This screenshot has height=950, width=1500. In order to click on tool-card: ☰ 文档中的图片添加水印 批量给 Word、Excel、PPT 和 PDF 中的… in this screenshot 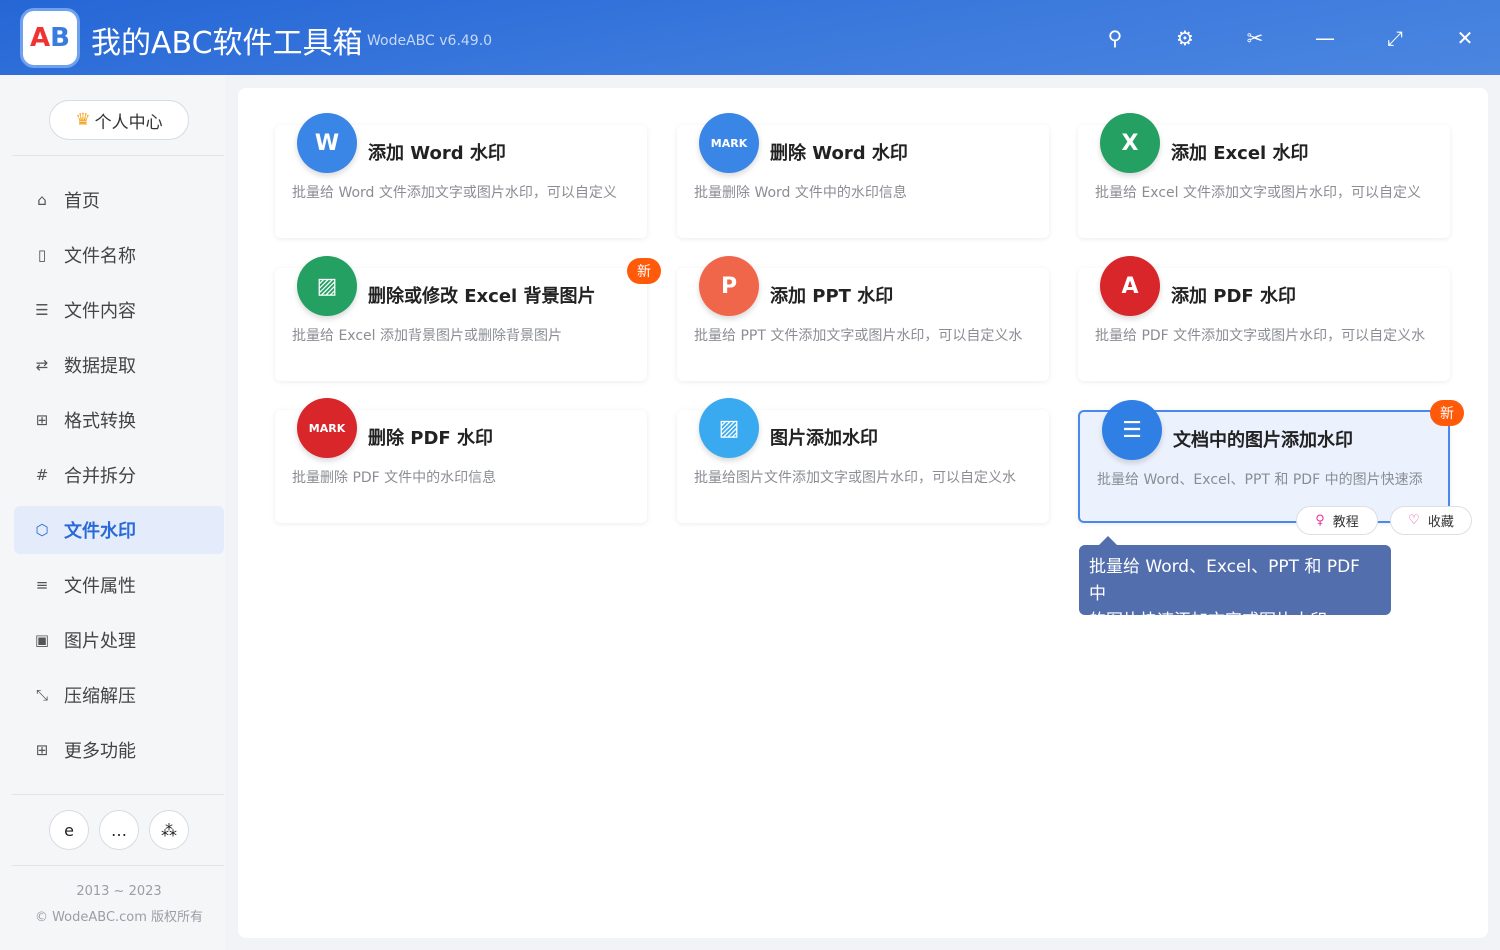, I will do `click(1264, 461)`.